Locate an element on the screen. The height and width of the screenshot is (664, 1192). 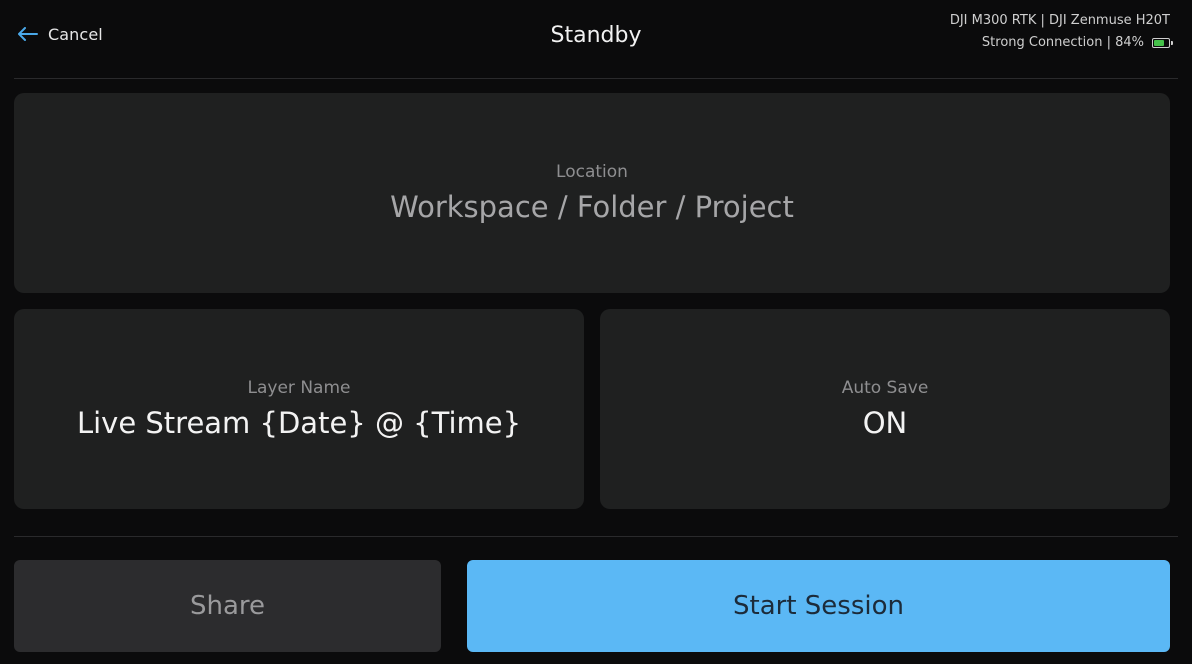
header-divider is located at coordinates (596, 78).